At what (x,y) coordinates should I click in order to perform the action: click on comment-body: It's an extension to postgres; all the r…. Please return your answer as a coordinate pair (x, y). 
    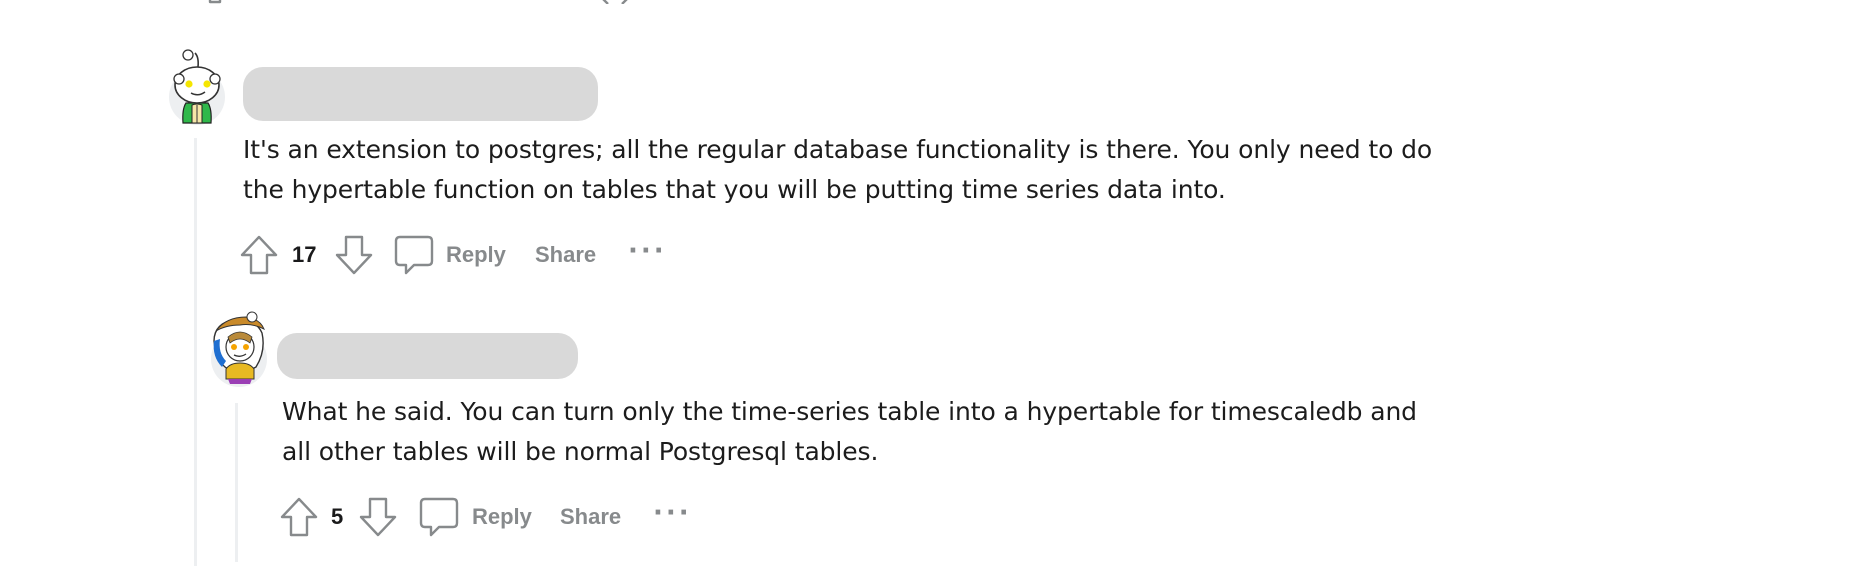
    Looking at the image, I should click on (837, 170).